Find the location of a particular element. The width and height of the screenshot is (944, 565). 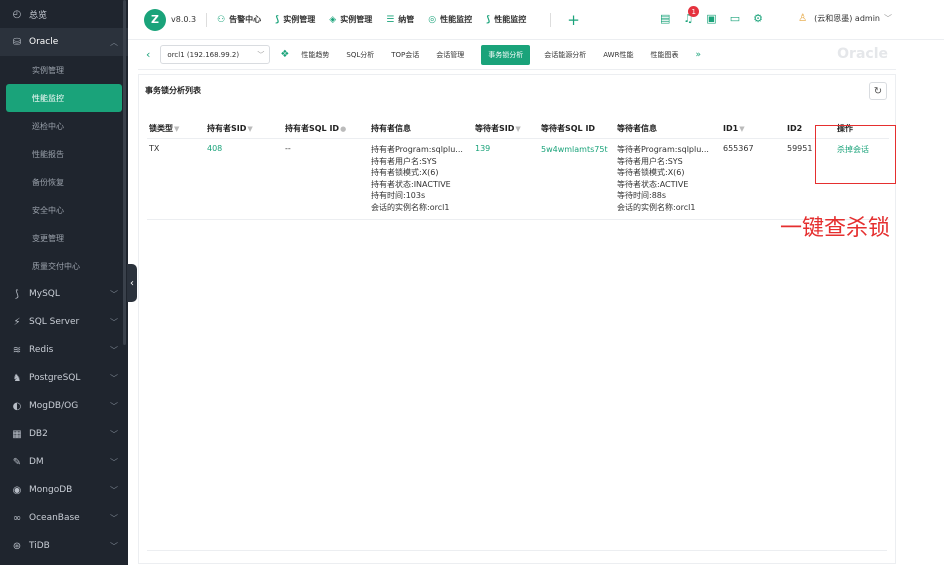

sidebar-item-label: 总览 is located at coordinates (38, 15).